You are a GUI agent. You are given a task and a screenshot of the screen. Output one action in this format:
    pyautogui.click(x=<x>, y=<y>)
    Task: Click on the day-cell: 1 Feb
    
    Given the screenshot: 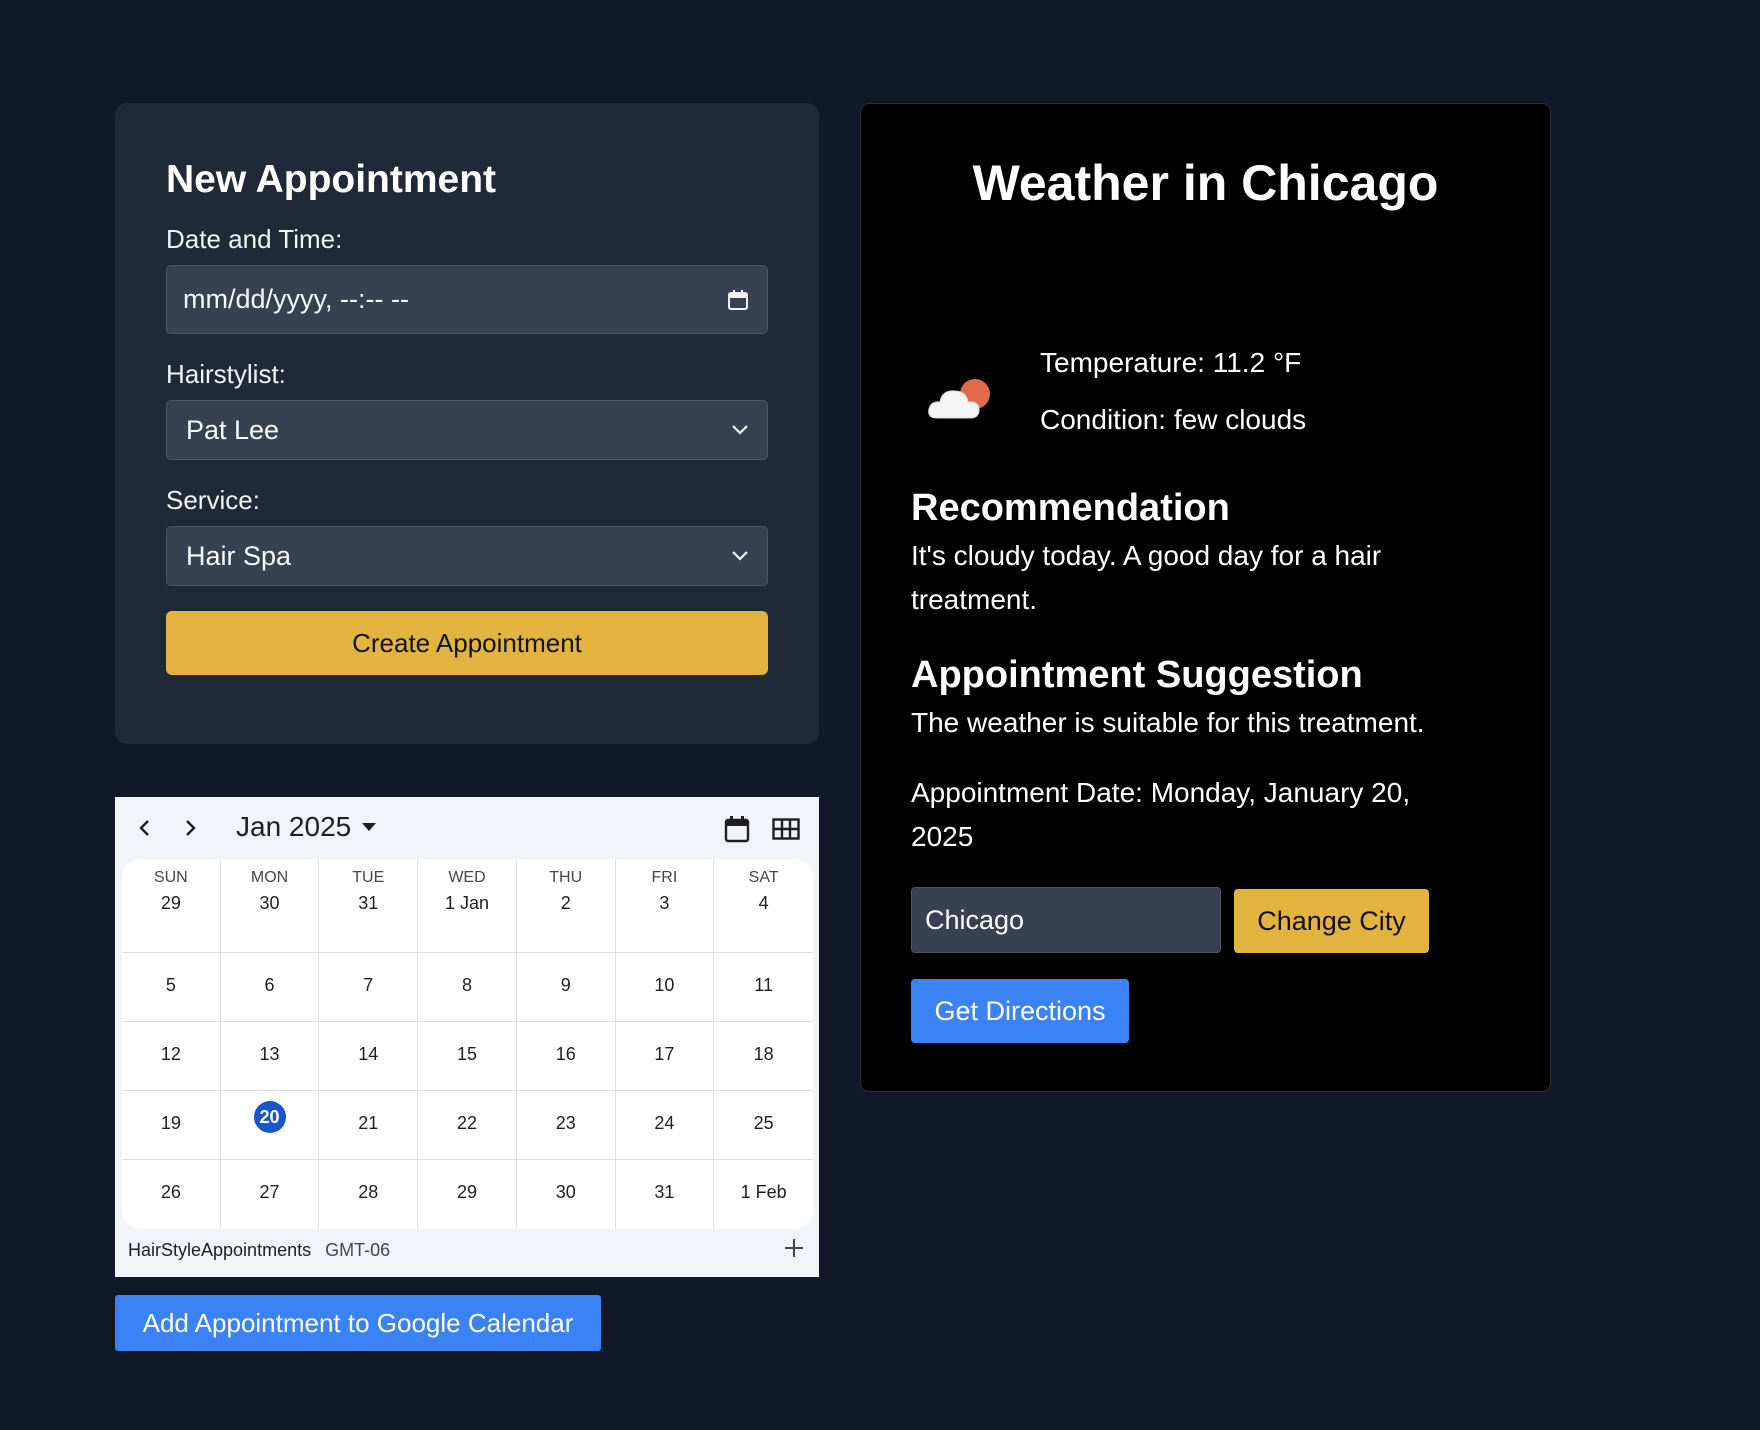 What is the action you would take?
    pyautogui.click(x=763, y=1194)
    